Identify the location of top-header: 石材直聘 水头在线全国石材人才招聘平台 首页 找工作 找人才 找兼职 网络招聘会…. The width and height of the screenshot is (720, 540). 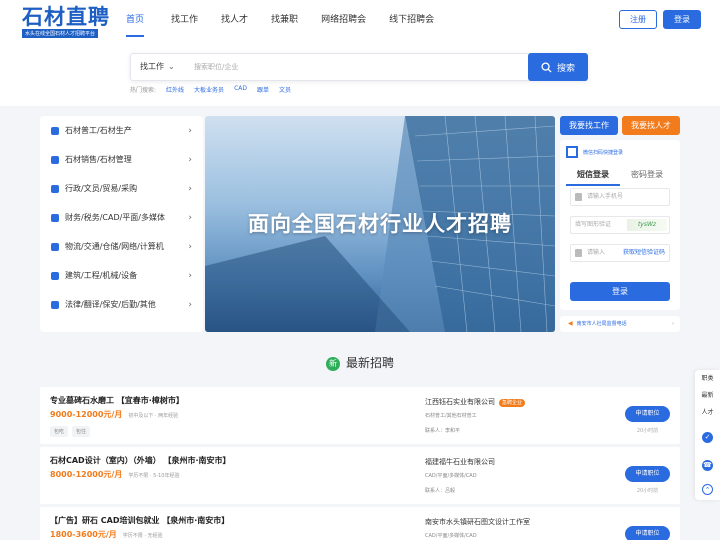
(360, 20).